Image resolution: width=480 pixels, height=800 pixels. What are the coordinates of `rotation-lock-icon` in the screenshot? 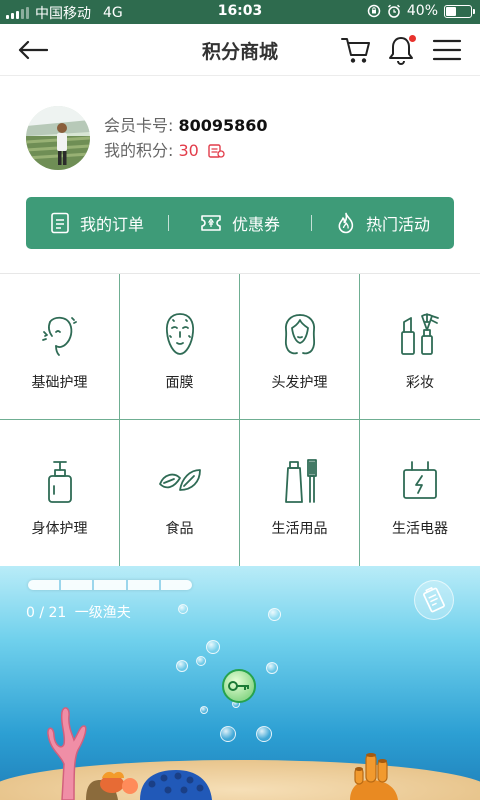 It's located at (374, 11).